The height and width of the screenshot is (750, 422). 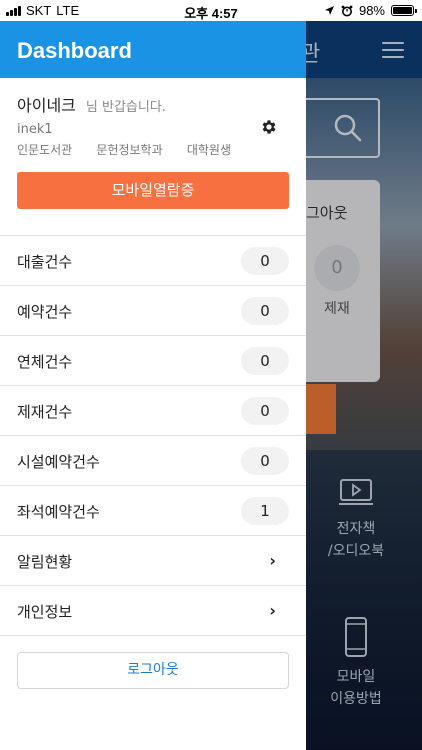 What do you see at coordinates (404, 10) in the screenshot?
I see `battery-icon` at bounding box center [404, 10].